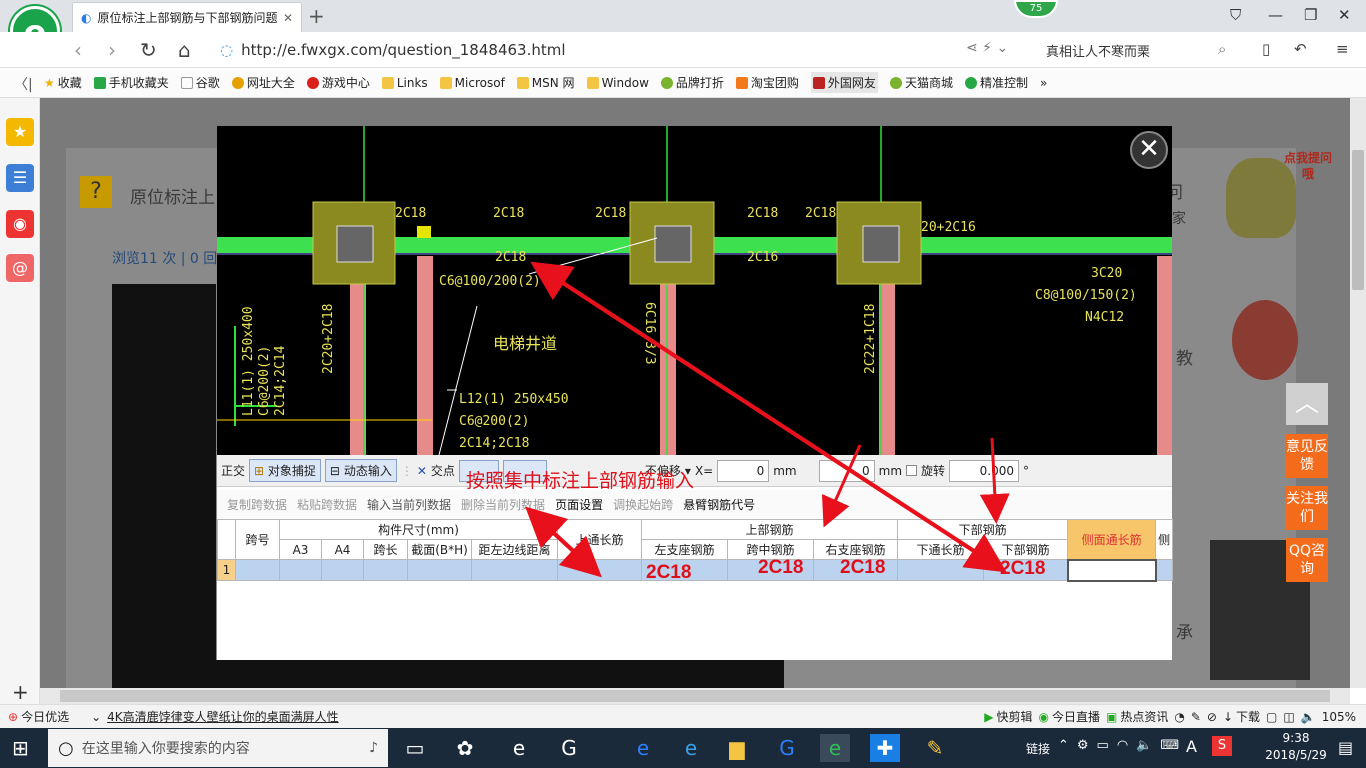 The height and width of the screenshot is (768, 1366). What do you see at coordinates (569, 748) in the screenshot?
I see `loop-icon: G` at bounding box center [569, 748].